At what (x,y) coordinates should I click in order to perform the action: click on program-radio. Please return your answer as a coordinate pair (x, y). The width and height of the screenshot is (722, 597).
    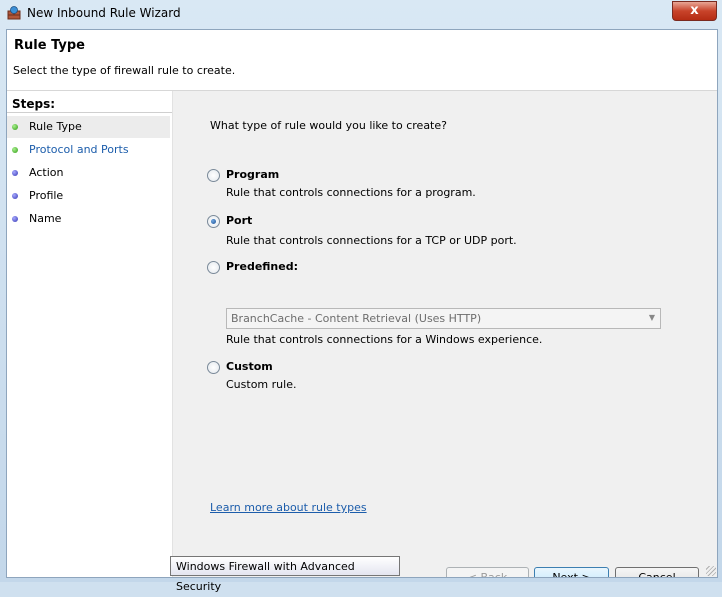
    Looking at the image, I should click on (213, 175).